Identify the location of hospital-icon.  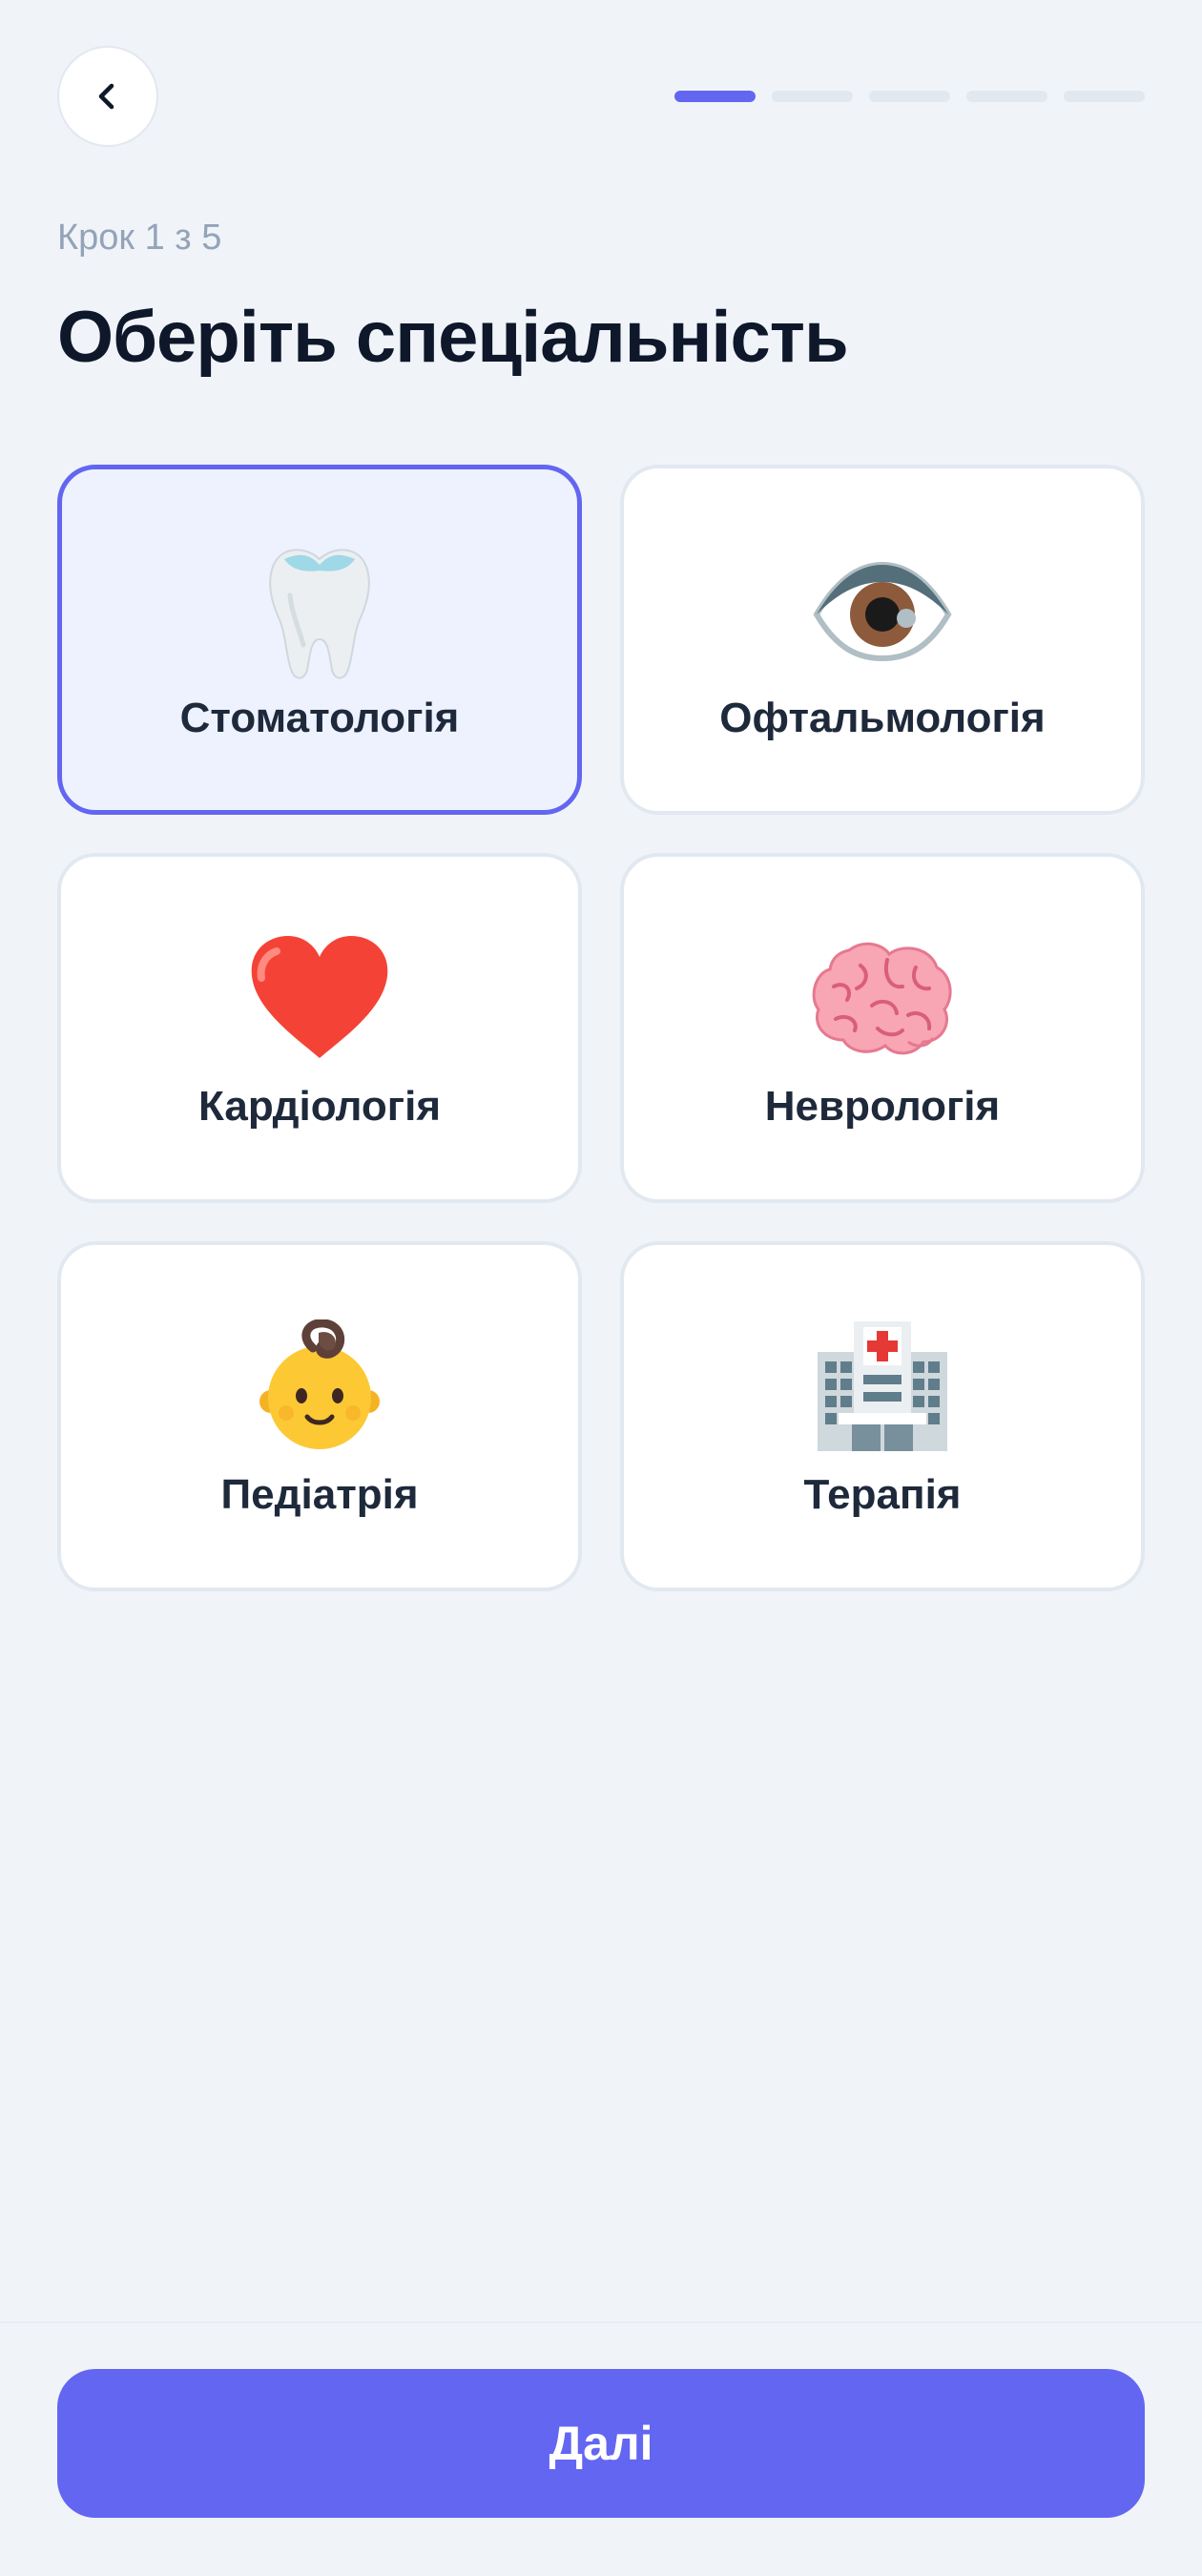
(882, 1386).